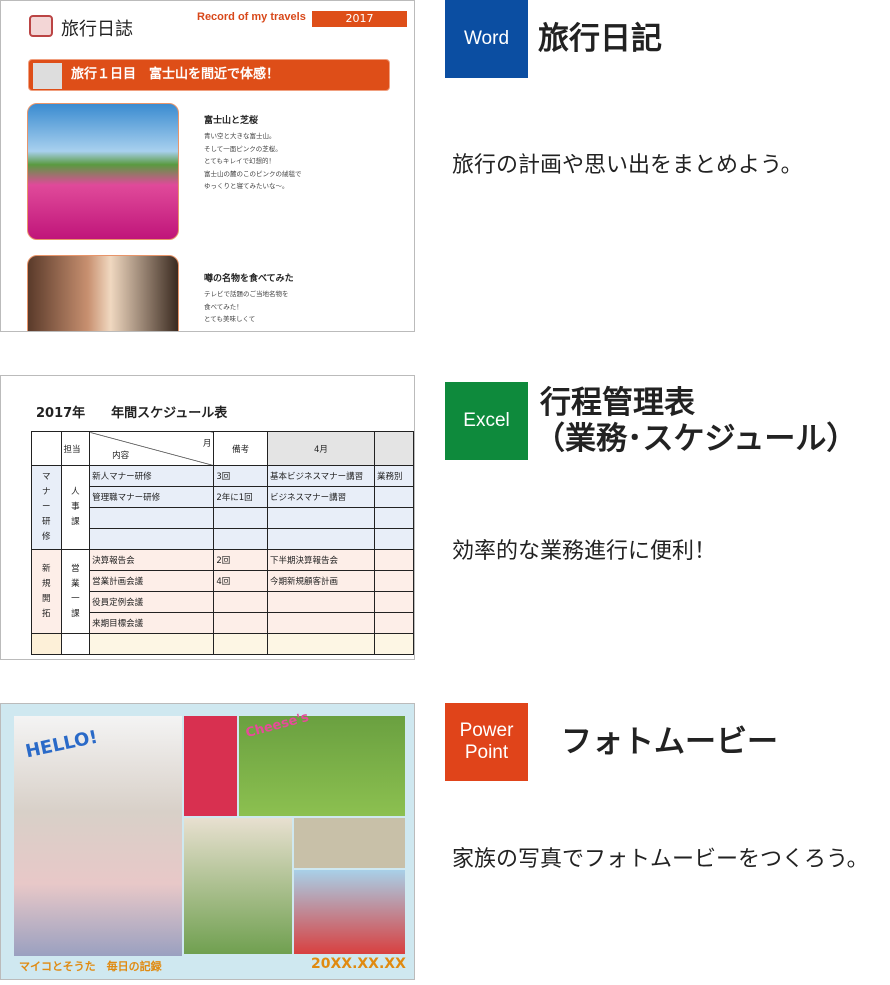 The image size is (890, 985). Describe the element at coordinates (152, 581) in the screenshot. I see `table-cell: 営業計画会議` at that location.